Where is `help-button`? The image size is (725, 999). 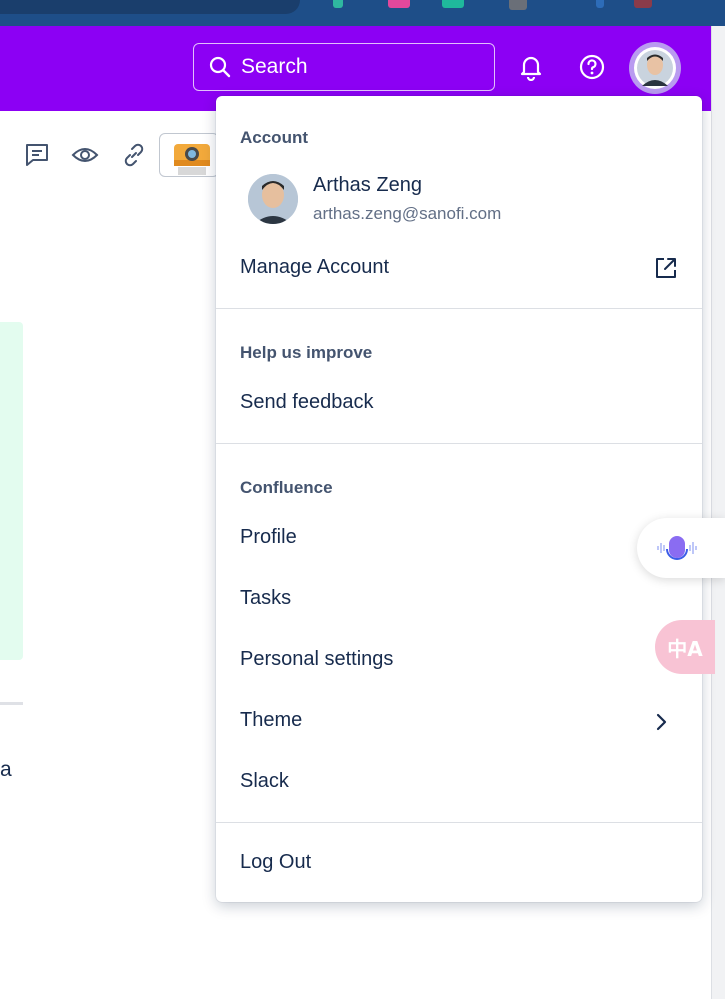 help-button is located at coordinates (592, 67).